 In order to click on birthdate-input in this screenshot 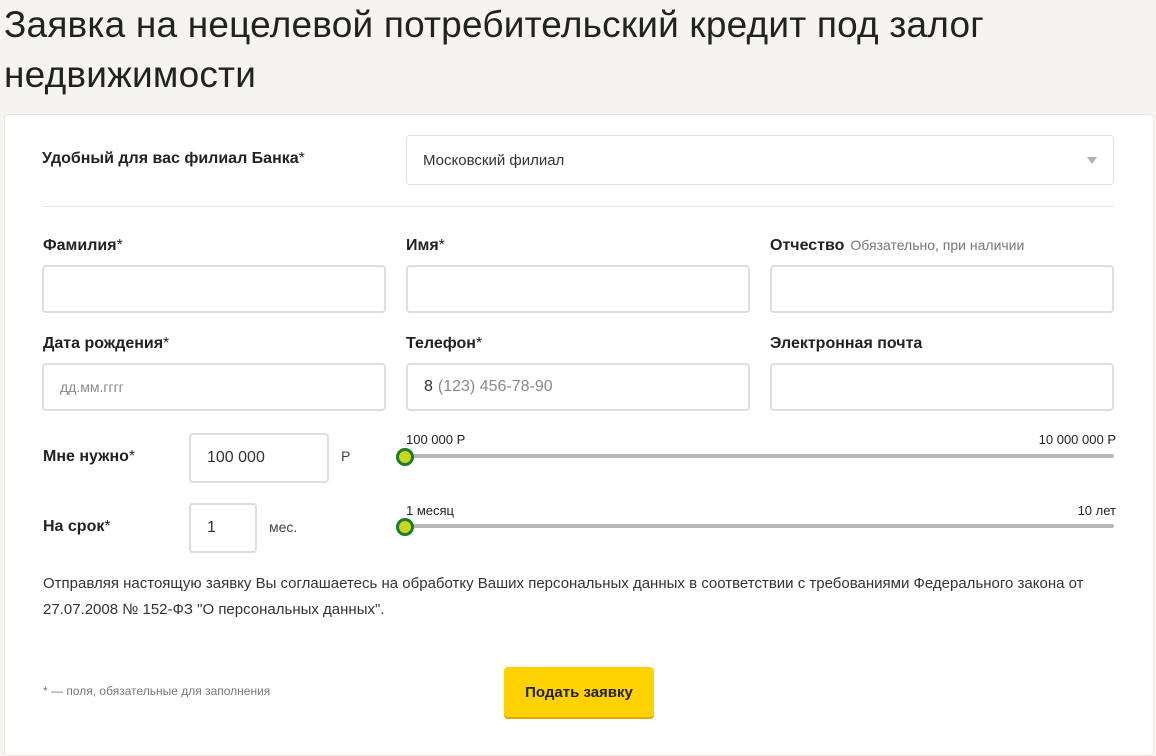, I will do `click(214, 387)`.